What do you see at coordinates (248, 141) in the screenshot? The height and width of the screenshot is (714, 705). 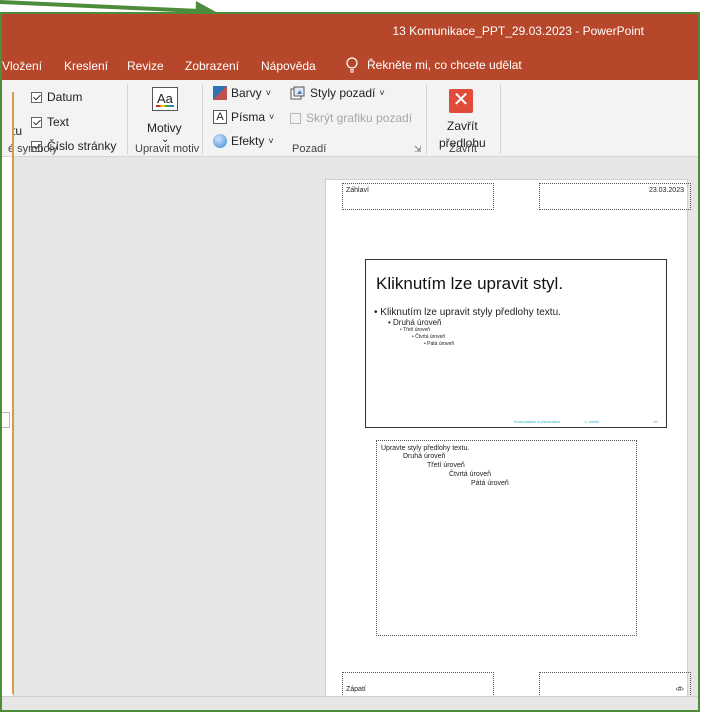 I see `effects-label: Efekty` at bounding box center [248, 141].